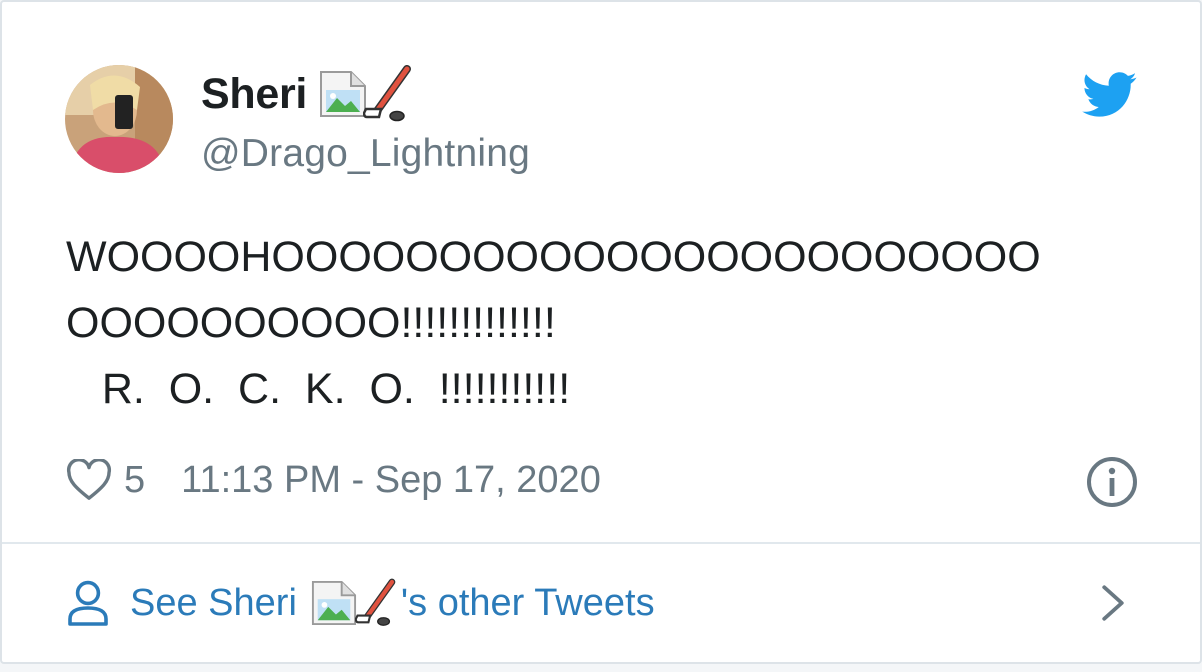  I want to click on author-name-row: Sheri, so click(307, 94).